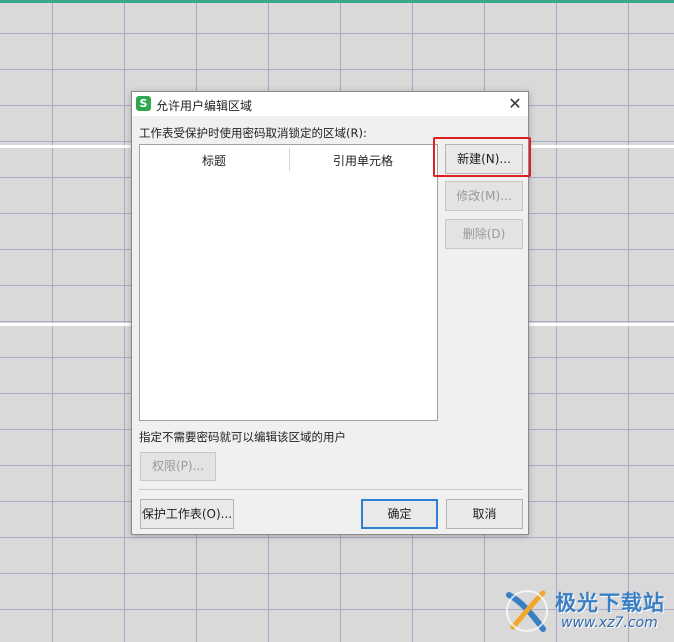  Describe the element at coordinates (482, 157) in the screenshot. I see `highlight-annotation` at that location.